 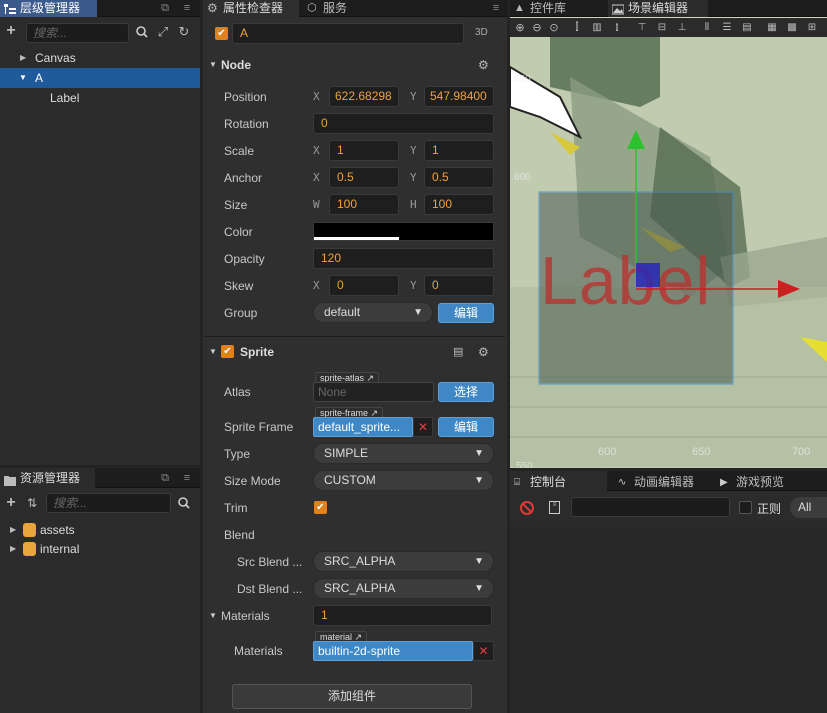 What do you see at coordinates (483, 352) in the screenshot?
I see `settings-icon: ⚙` at bounding box center [483, 352].